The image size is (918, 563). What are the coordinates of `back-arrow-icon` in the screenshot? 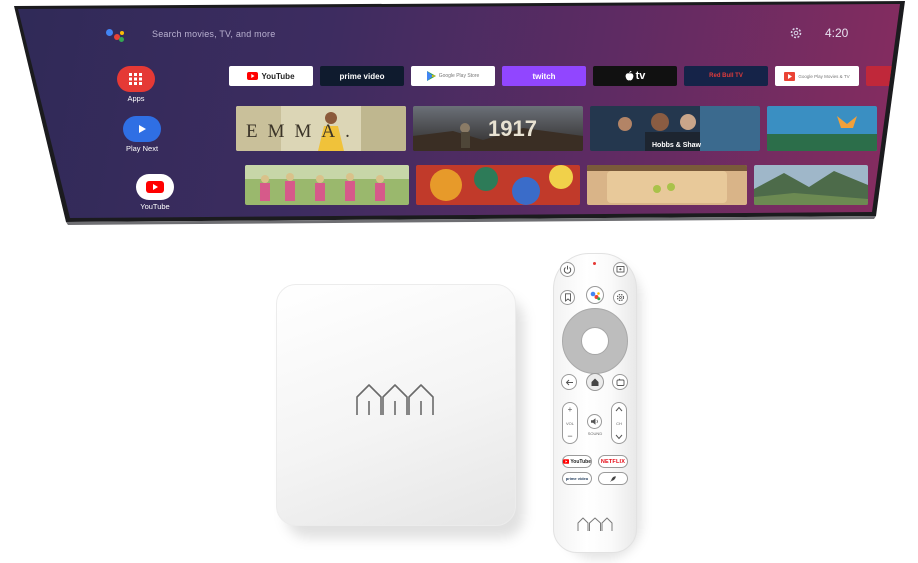 It's located at (569, 382).